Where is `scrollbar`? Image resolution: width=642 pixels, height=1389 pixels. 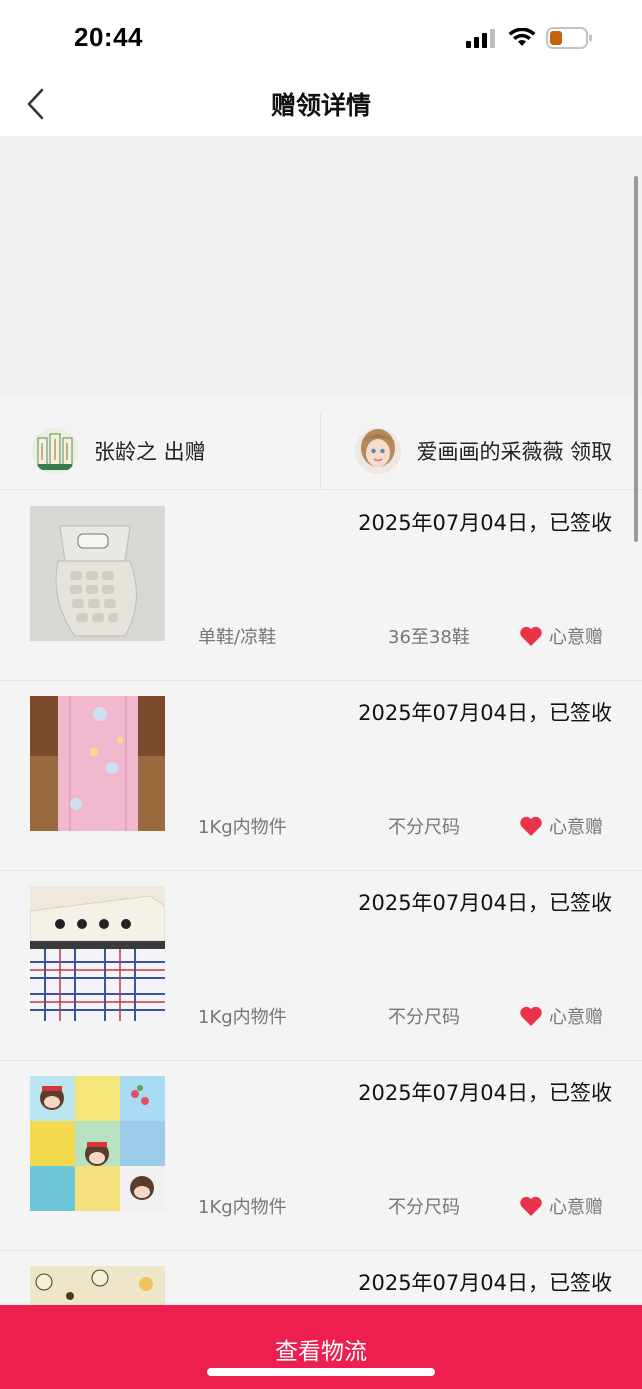
scrollbar is located at coordinates (636, 359).